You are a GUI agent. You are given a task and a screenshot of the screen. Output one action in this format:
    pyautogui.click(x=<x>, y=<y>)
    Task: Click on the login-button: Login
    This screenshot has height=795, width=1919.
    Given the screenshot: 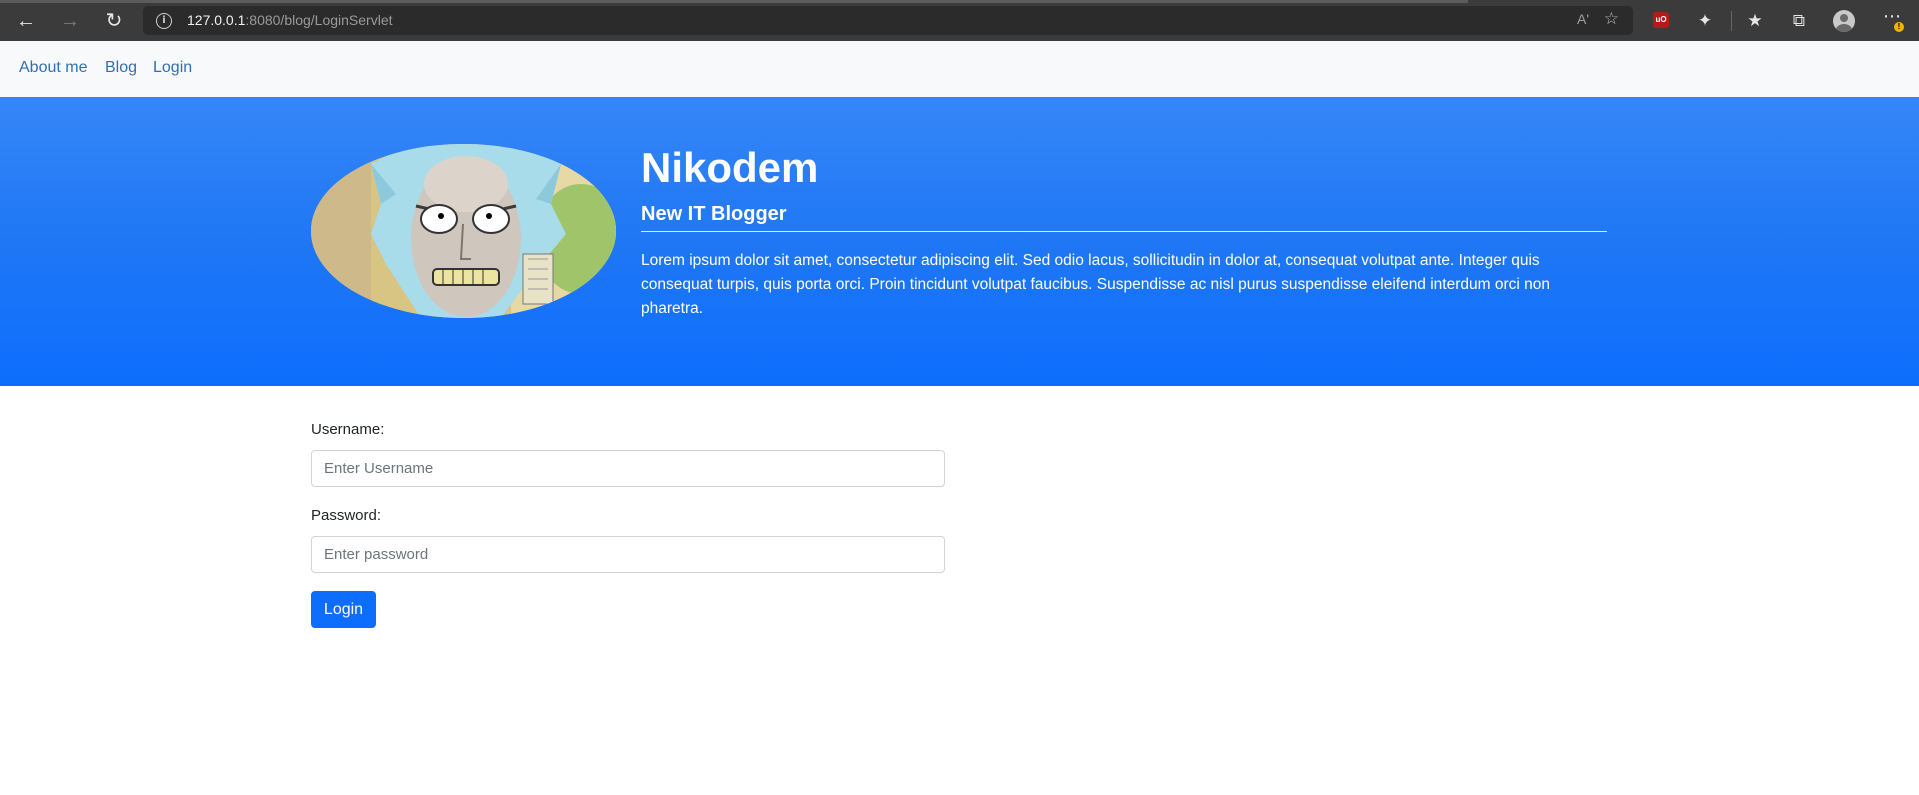 What is the action you would take?
    pyautogui.click(x=343, y=609)
    